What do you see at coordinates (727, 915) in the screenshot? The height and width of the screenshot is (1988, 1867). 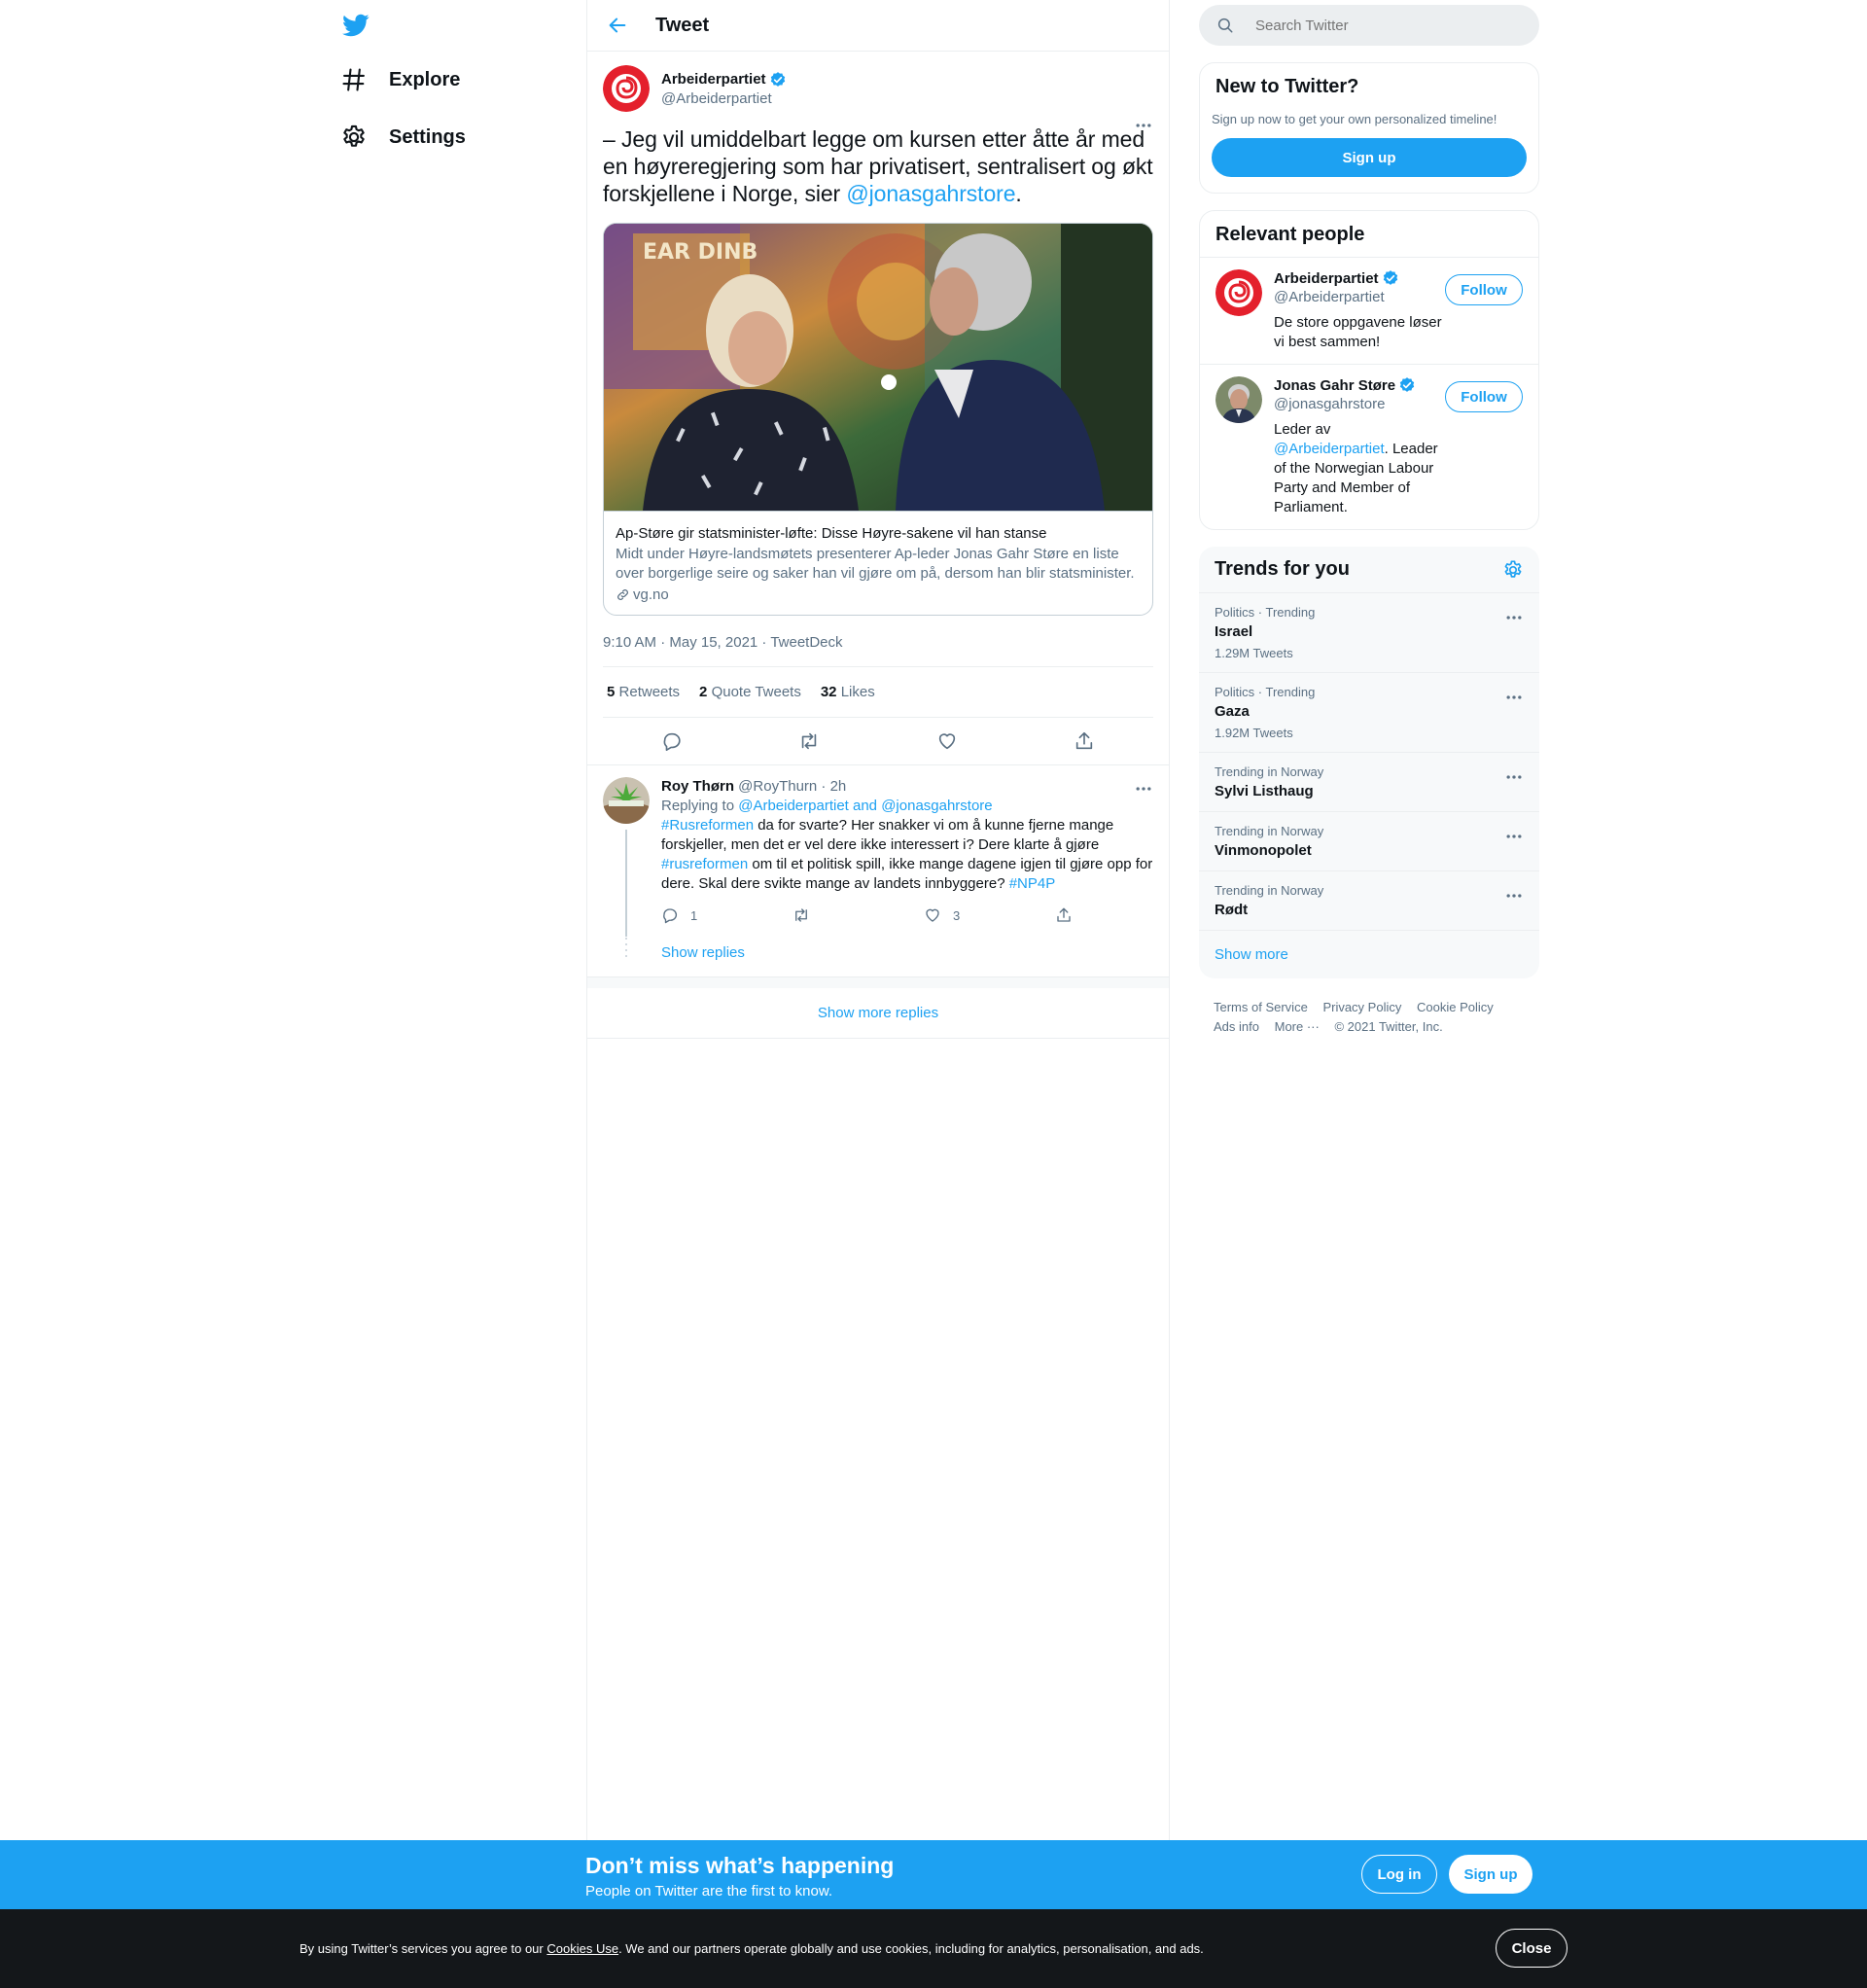 I see `reply-reply-button: 1` at bounding box center [727, 915].